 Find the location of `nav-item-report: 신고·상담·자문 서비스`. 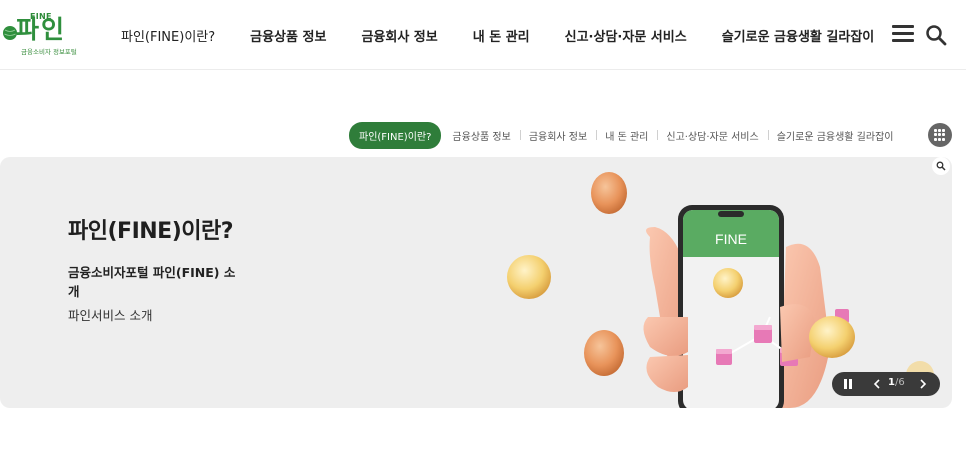

nav-item-report: 신고·상담·자문 서비스 is located at coordinates (626, 35).